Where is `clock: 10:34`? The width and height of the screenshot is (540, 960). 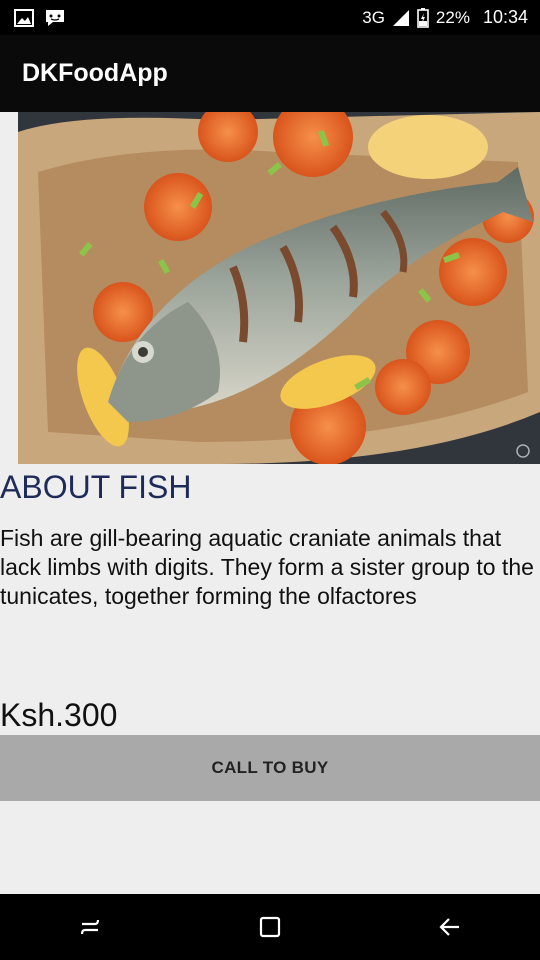
clock: 10:34 is located at coordinates (505, 17).